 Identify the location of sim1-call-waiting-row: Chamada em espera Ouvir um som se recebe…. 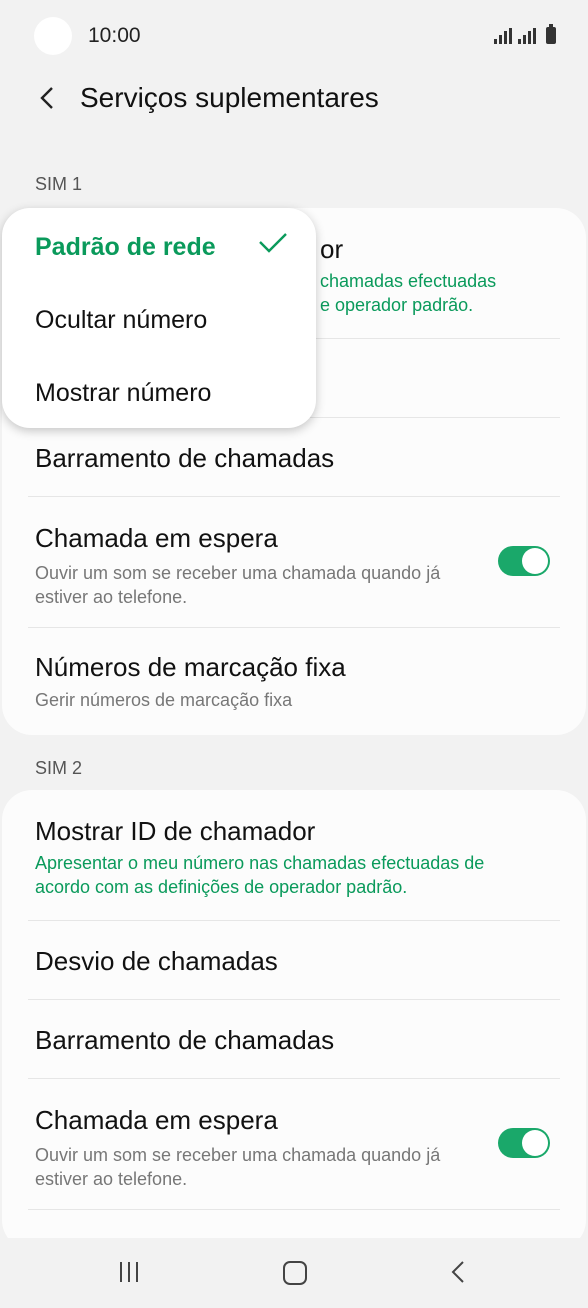
(294, 562).